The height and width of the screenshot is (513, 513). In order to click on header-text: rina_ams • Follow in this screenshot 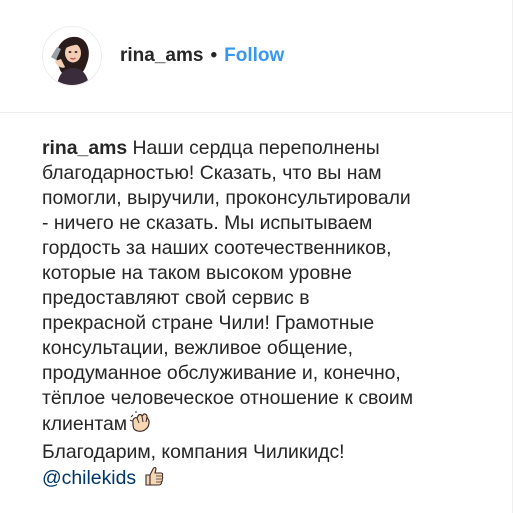, I will do `click(202, 56)`.